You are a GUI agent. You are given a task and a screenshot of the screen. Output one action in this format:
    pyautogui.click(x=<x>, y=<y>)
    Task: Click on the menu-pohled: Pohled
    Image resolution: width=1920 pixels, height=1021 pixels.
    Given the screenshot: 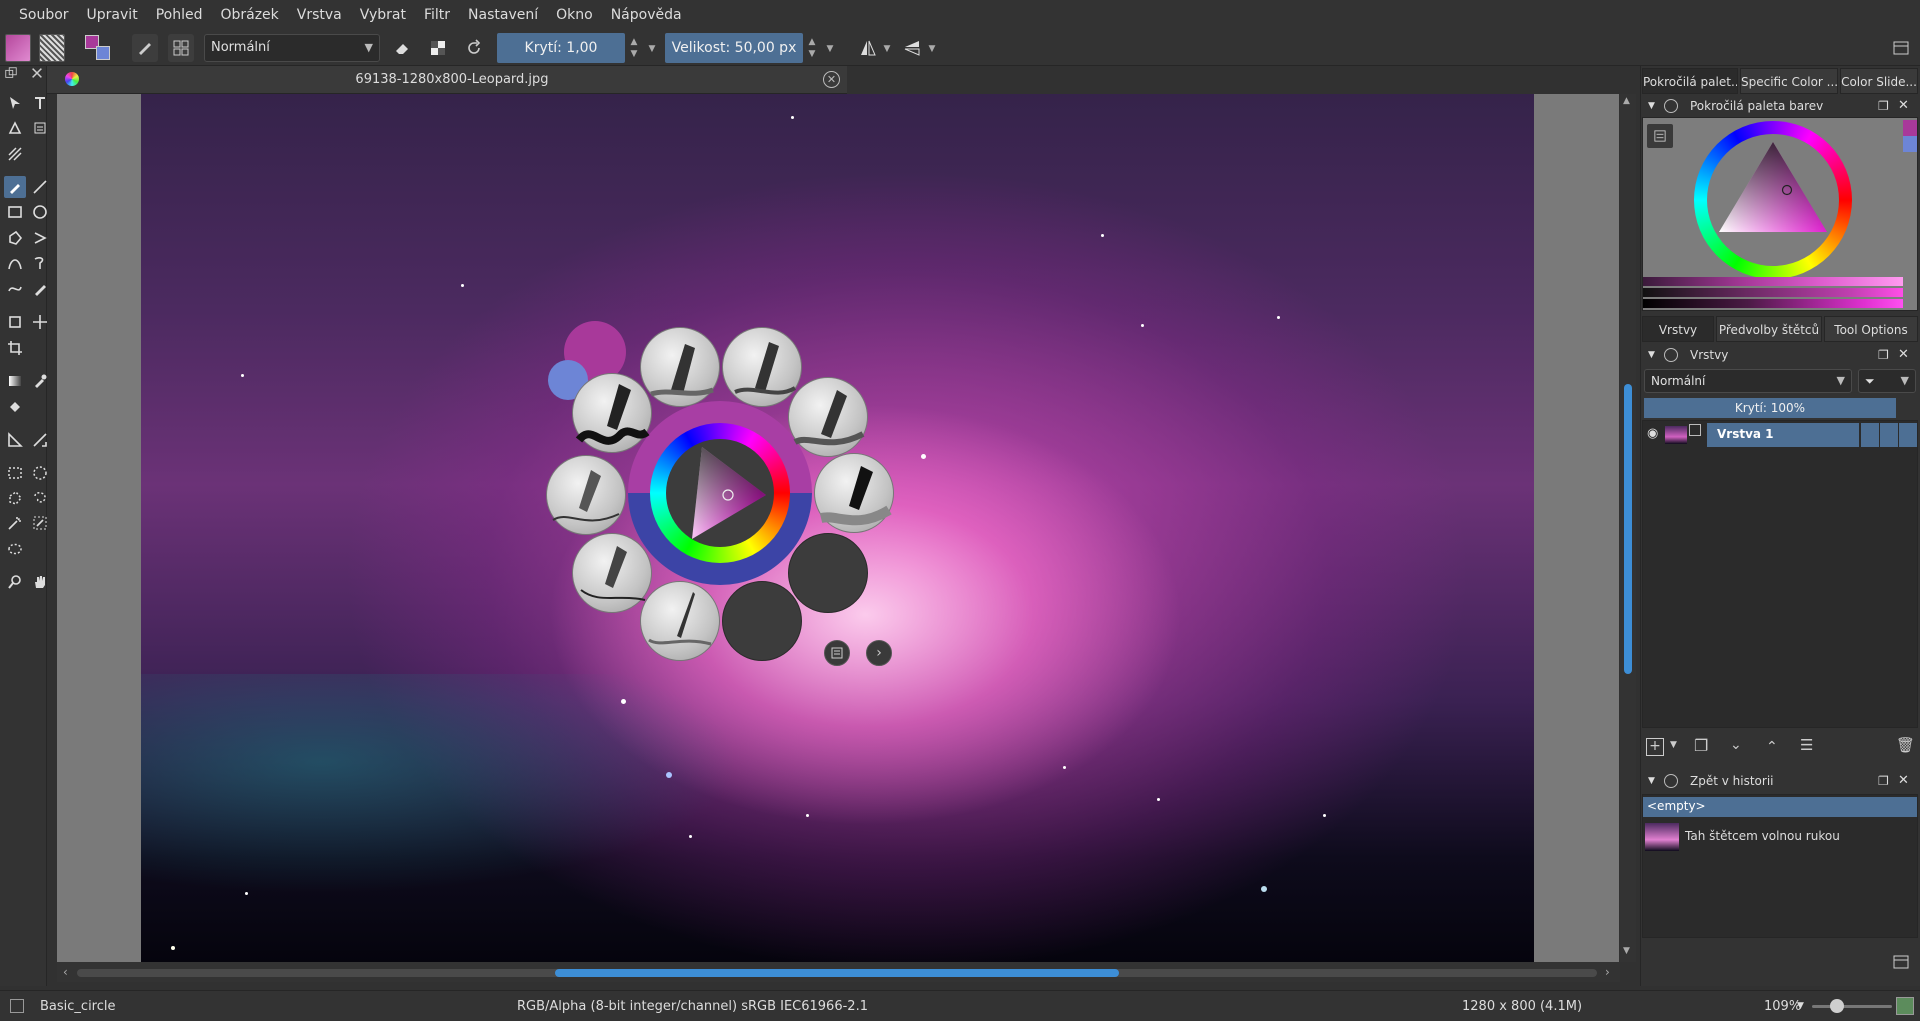 What is the action you would take?
    pyautogui.click(x=179, y=15)
    